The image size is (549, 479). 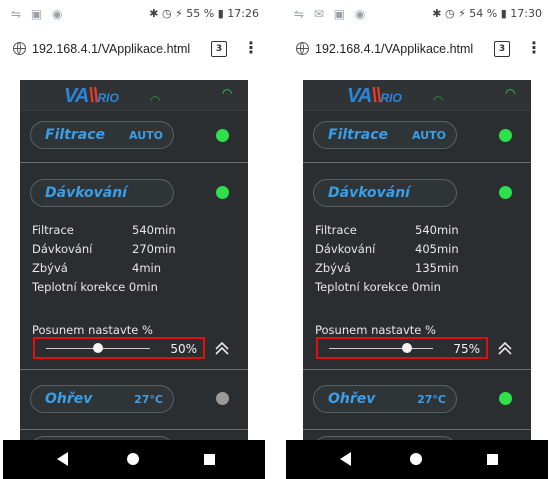 I want to click on ohrev-status-led, so click(x=505, y=398).